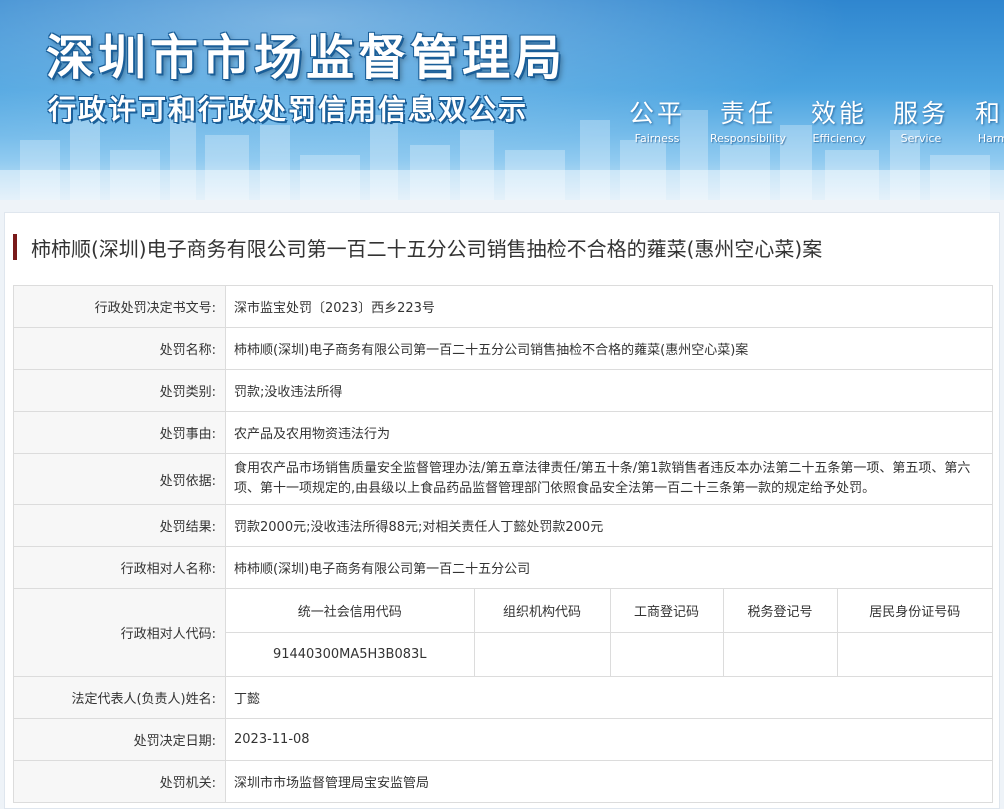 The height and width of the screenshot is (809, 1004). I want to click on slogan-item: 责任 Responsibility, so click(748, 119).